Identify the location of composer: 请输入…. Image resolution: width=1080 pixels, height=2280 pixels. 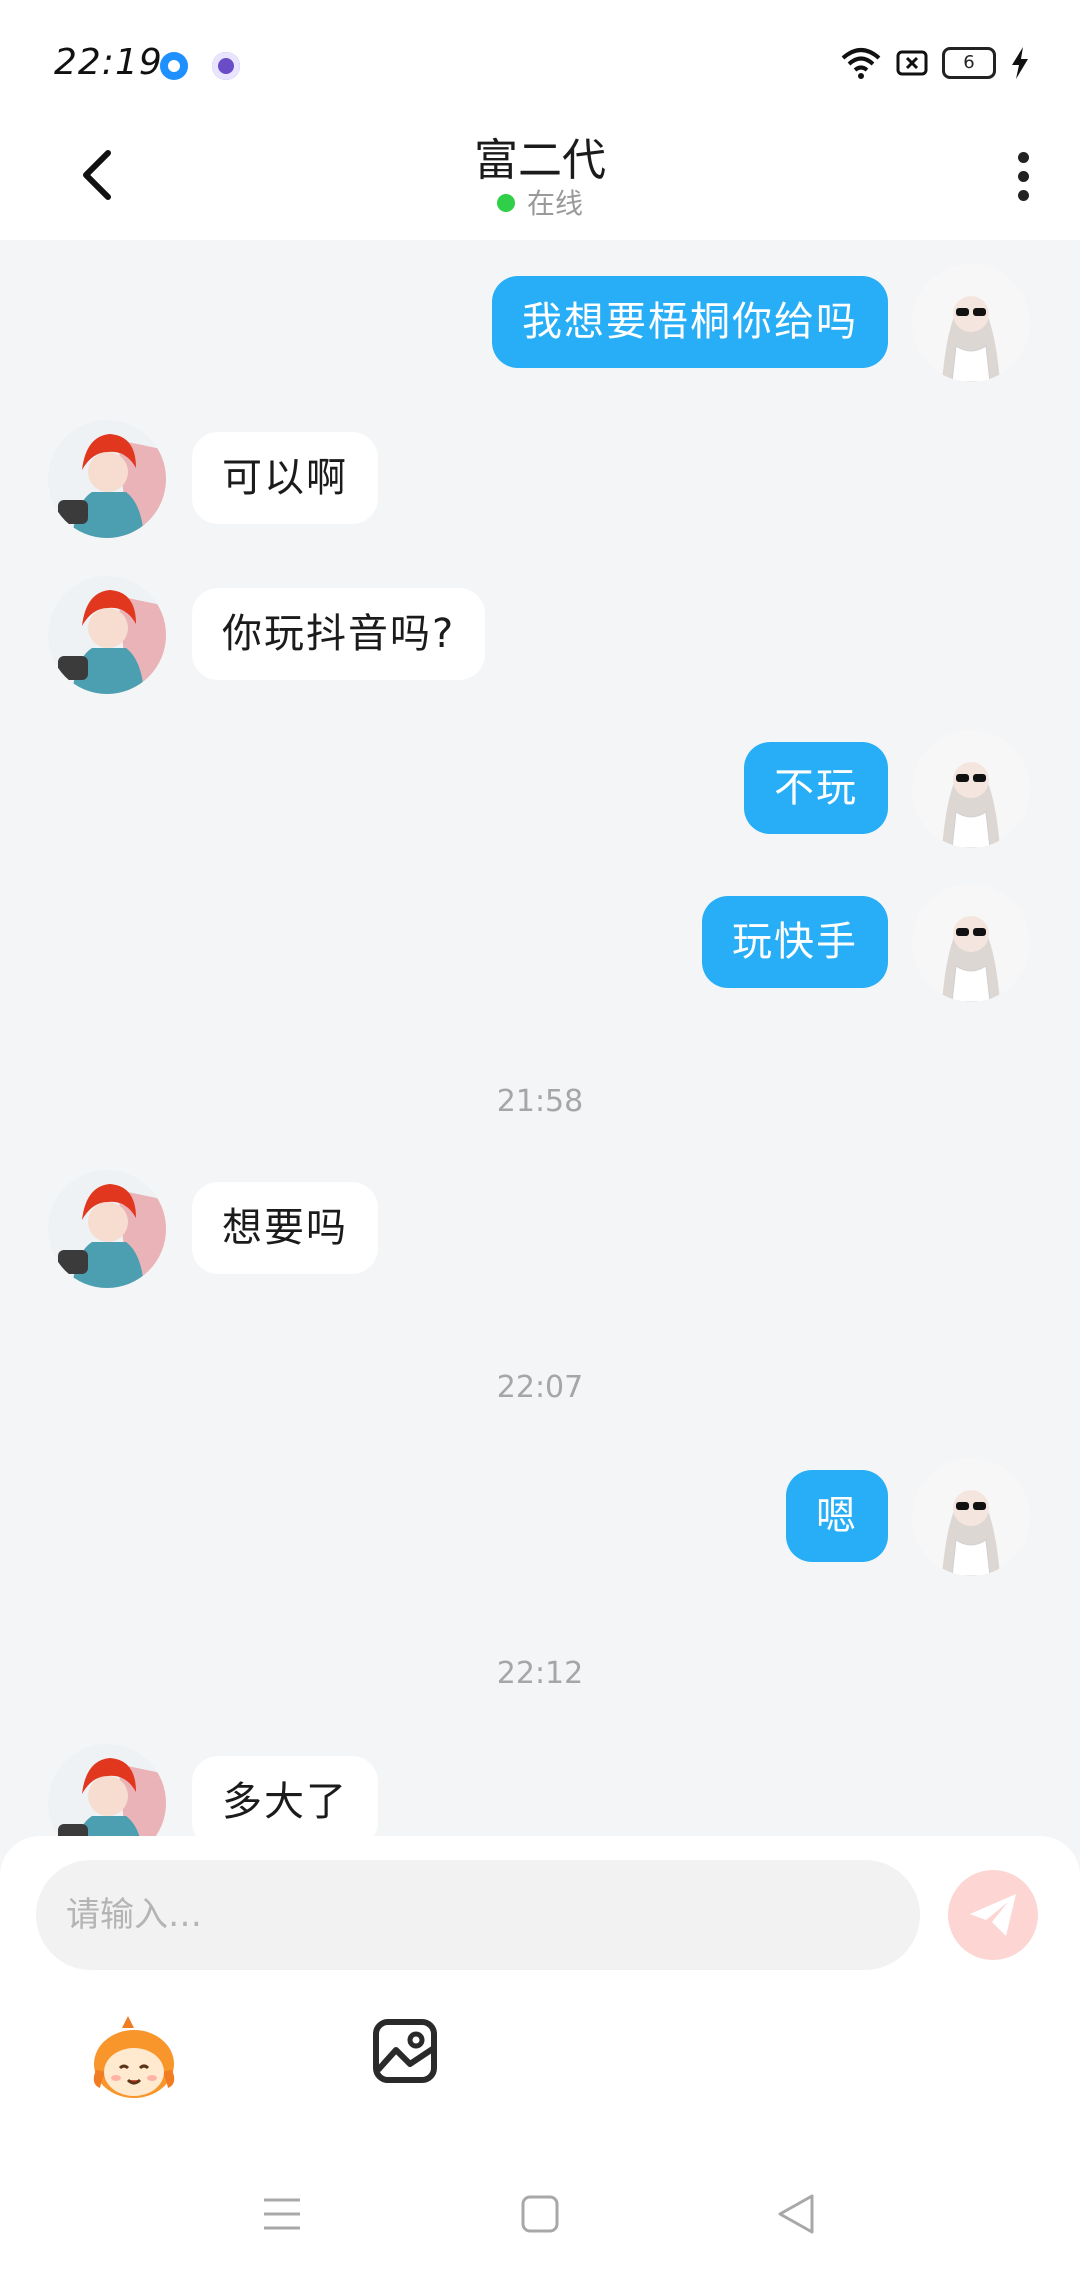
(540, 1990).